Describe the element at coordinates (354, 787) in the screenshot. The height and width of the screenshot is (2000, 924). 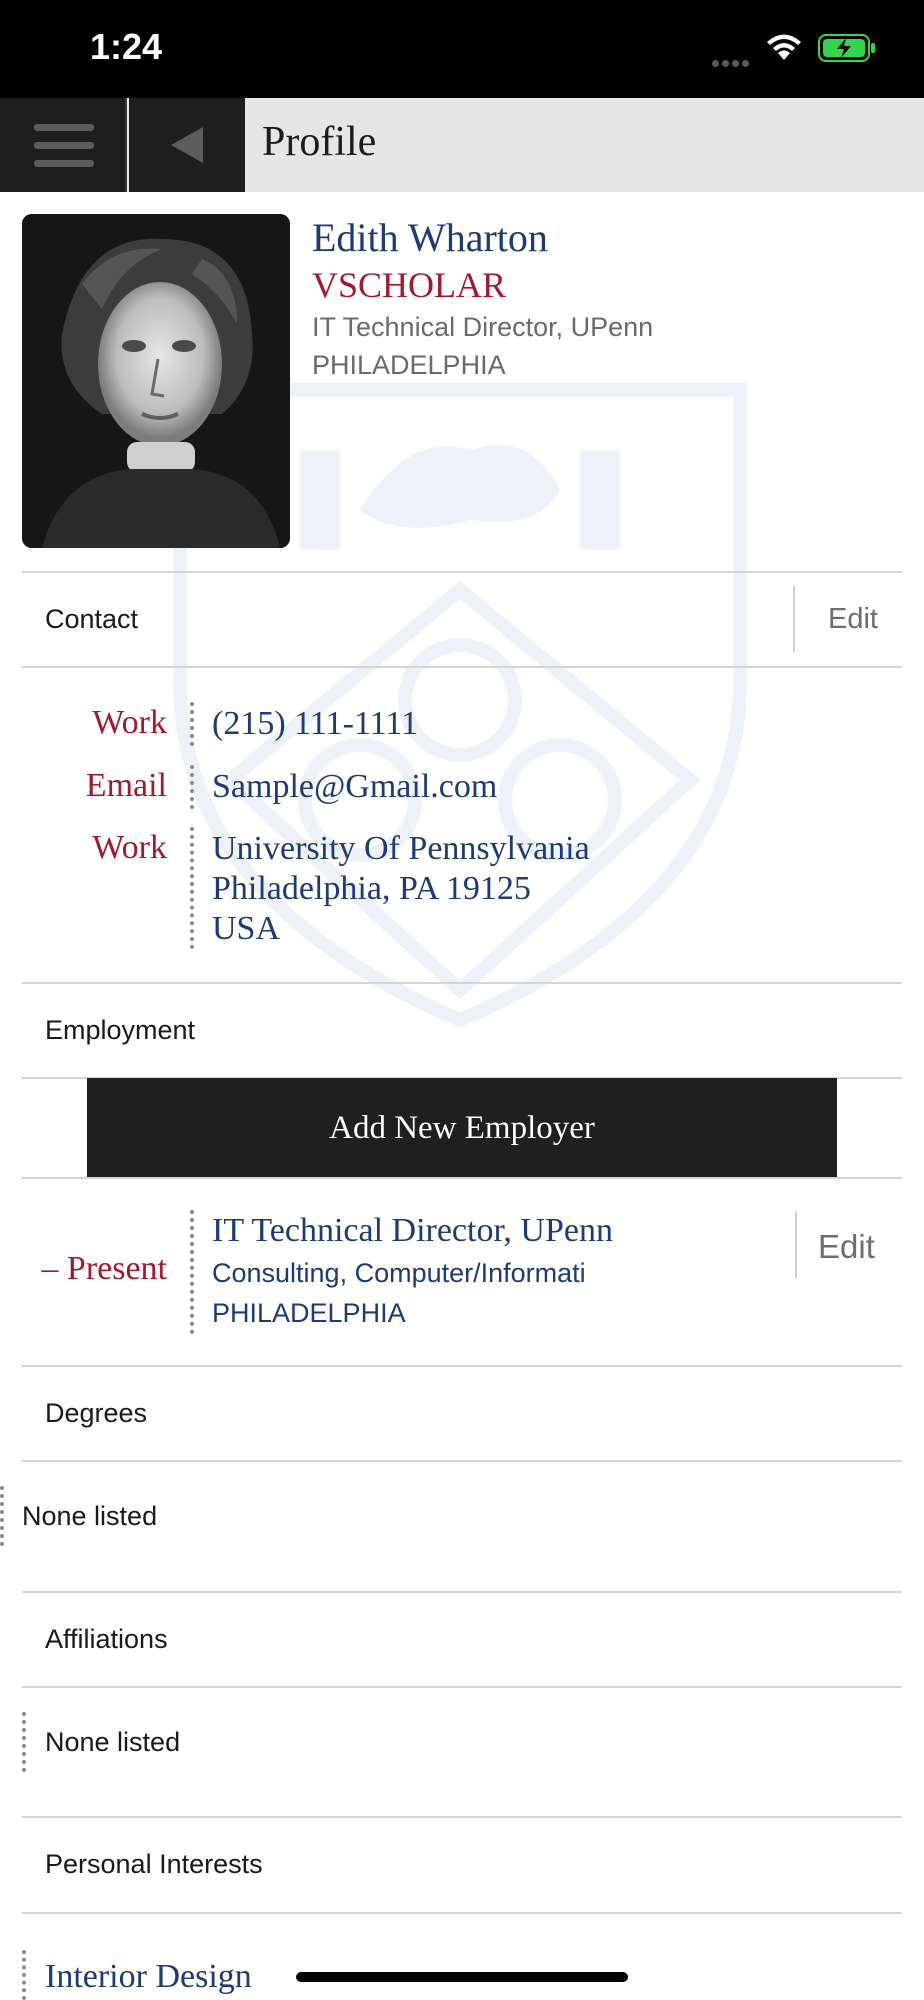
I see `email-link: Sample@Gmail.com` at that location.